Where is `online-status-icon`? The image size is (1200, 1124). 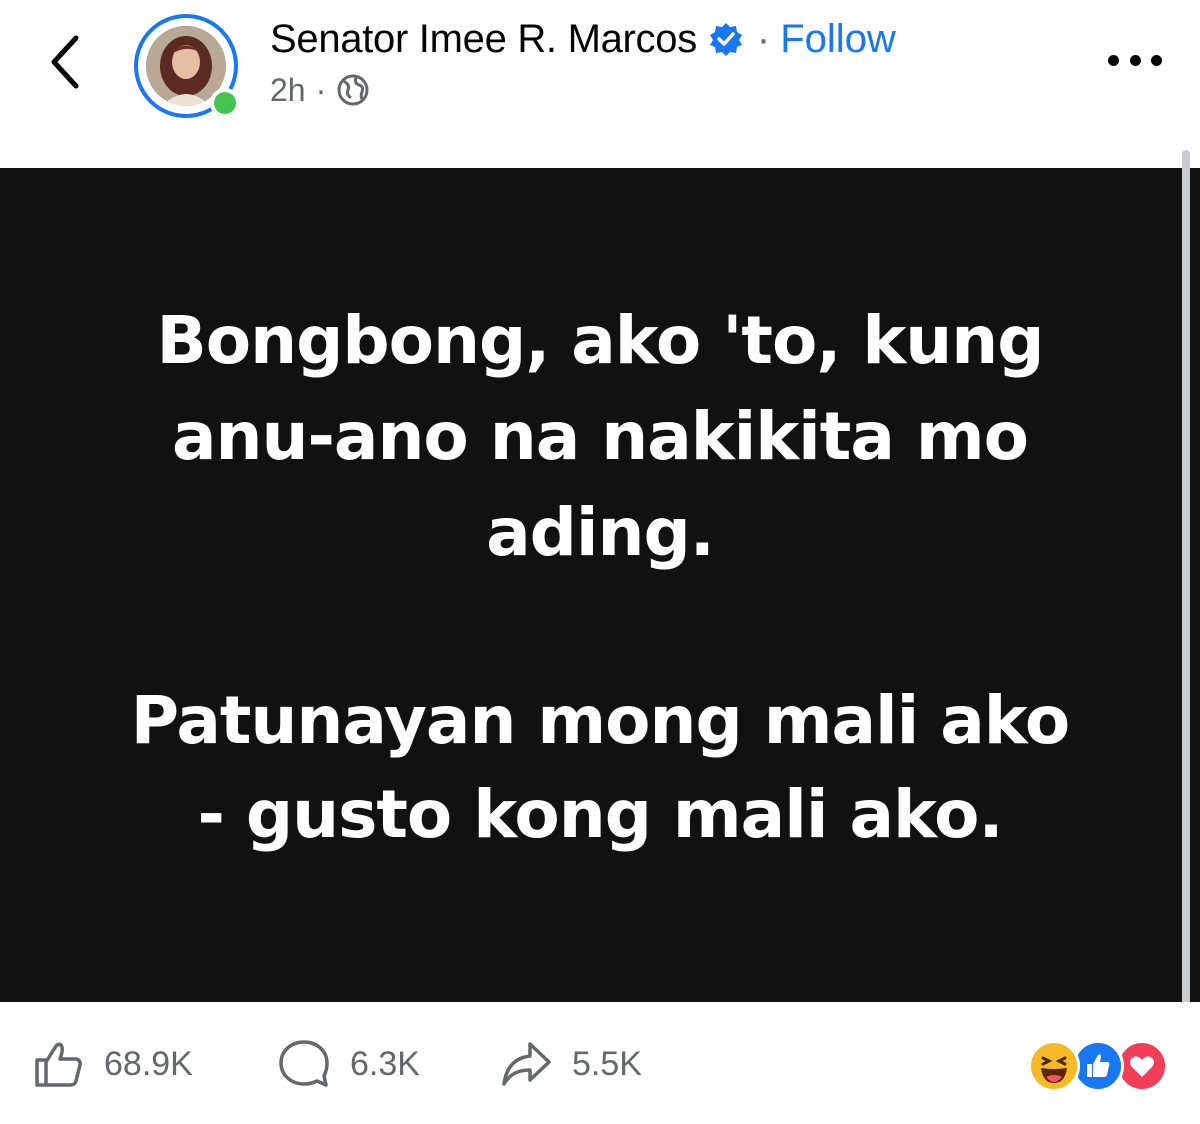 online-status-icon is located at coordinates (225, 103).